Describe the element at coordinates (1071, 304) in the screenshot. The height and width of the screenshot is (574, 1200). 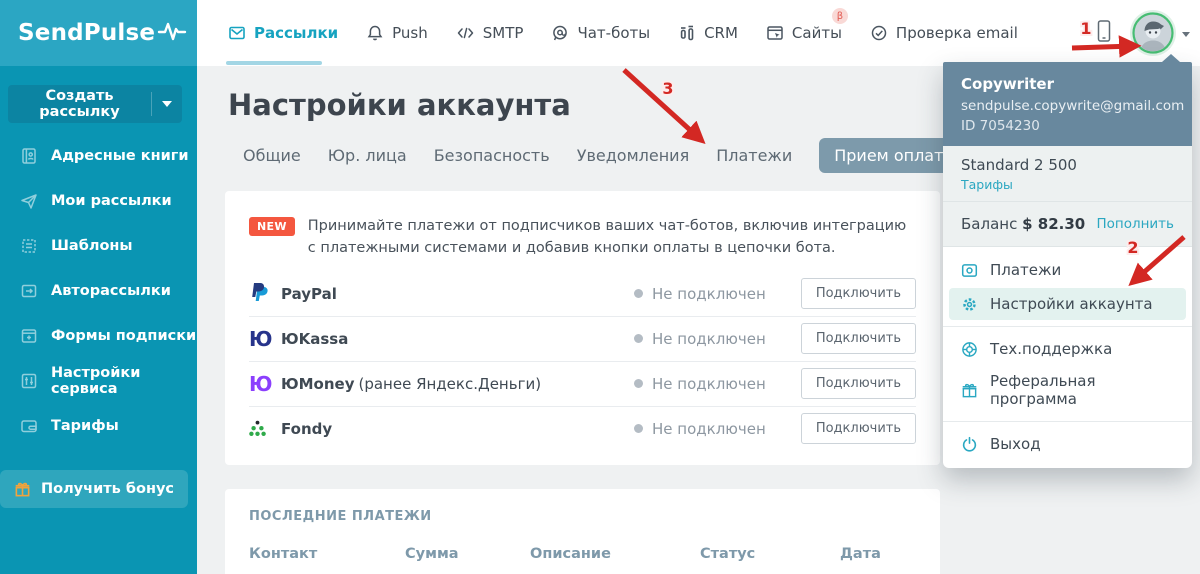
I see `menu-item-label: Настройки аккаунта` at that location.